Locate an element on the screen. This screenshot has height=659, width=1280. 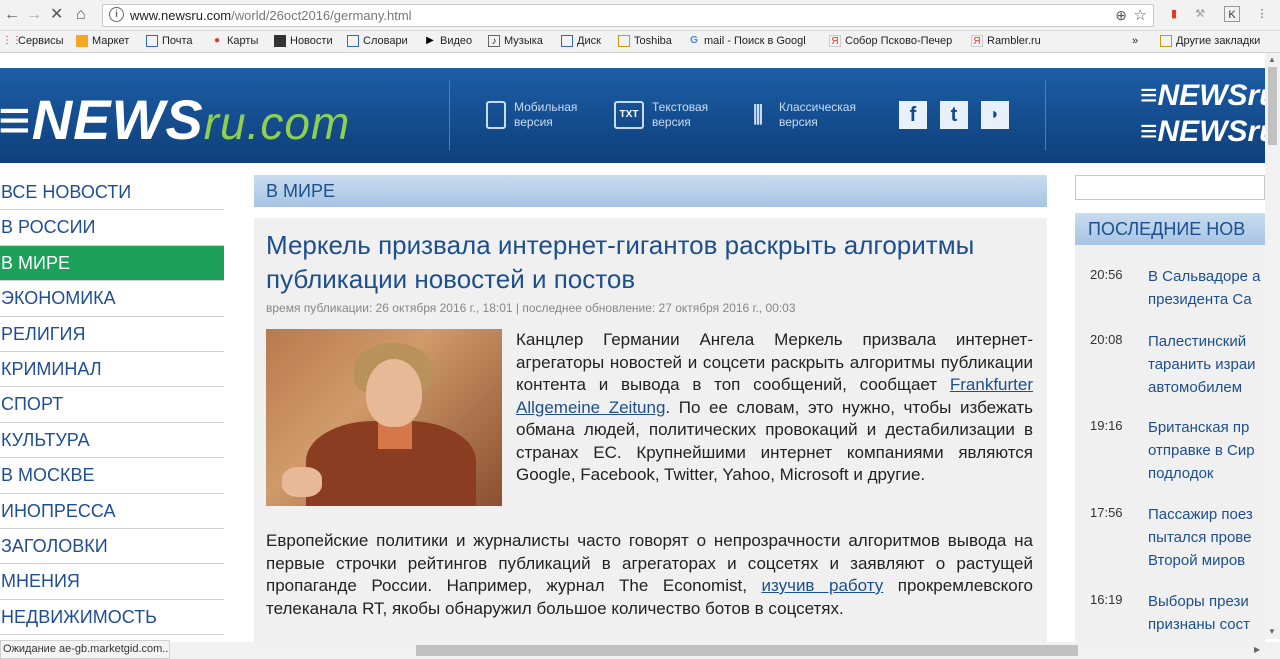
latest-news-item: 19:16 Британская пр отправке в Сир подлодок is located at coordinates (1170, 439).